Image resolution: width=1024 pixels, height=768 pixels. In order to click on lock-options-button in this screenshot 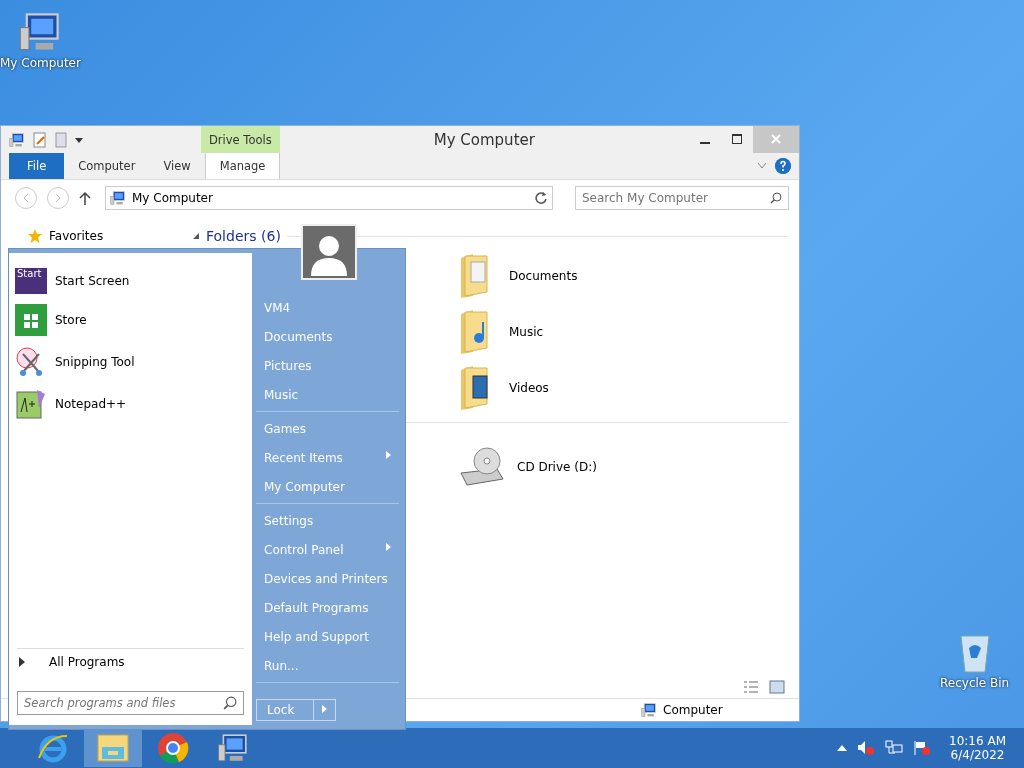, I will do `click(325, 710)`.